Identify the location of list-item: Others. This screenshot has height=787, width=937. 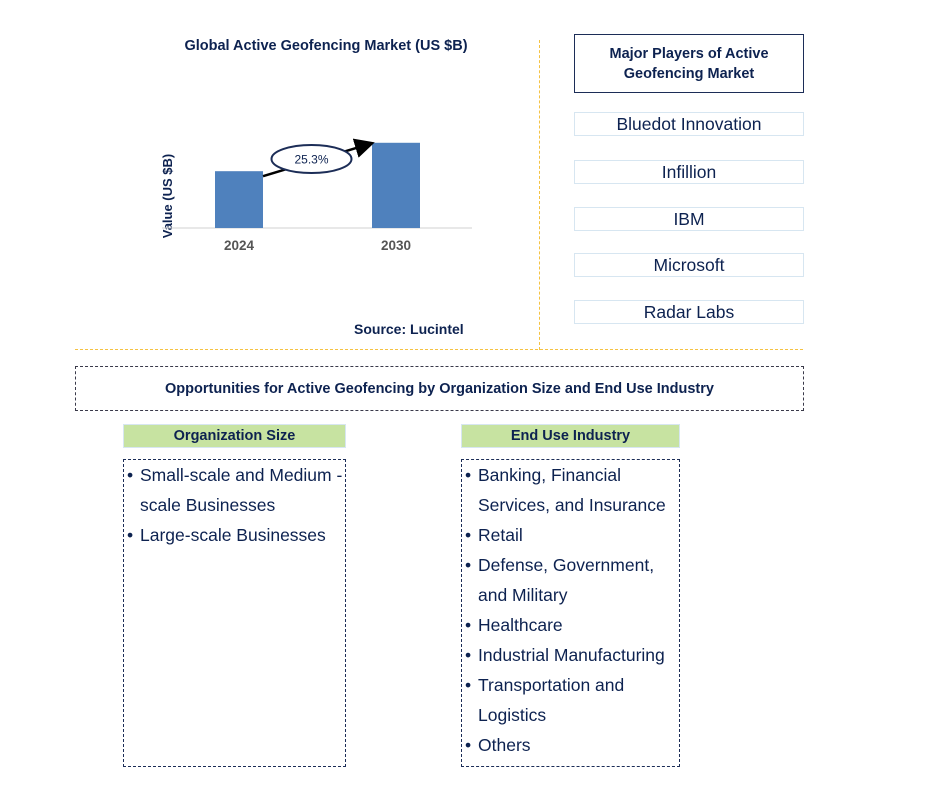
(572, 745).